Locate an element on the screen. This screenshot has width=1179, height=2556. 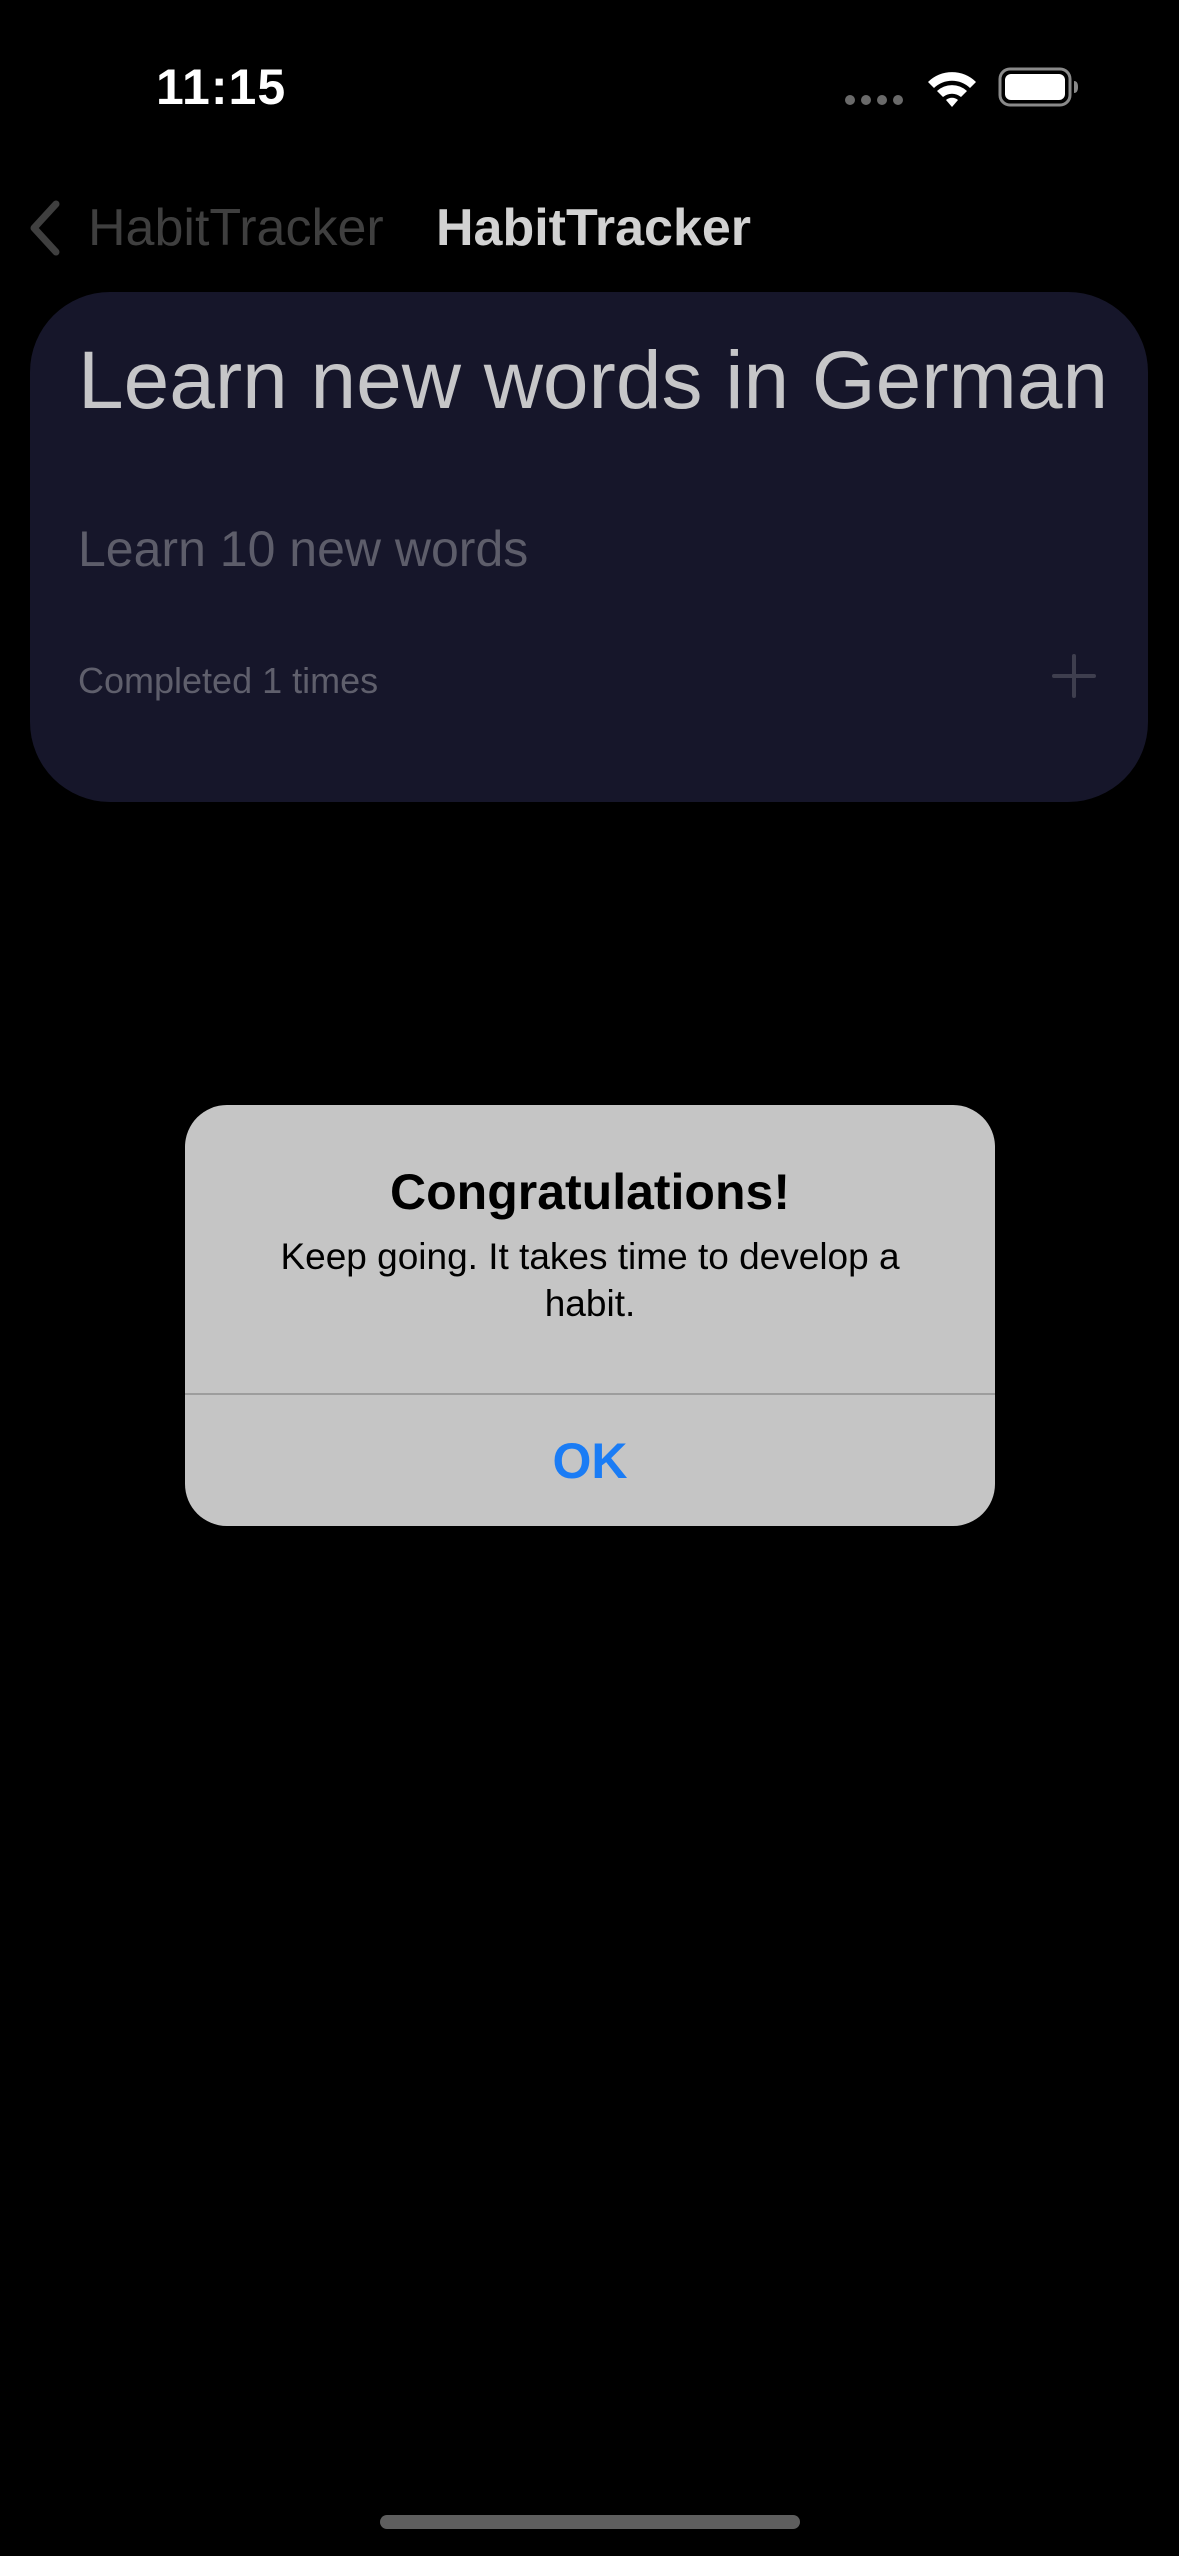
wifi-icon is located at coordinates (952, 89).